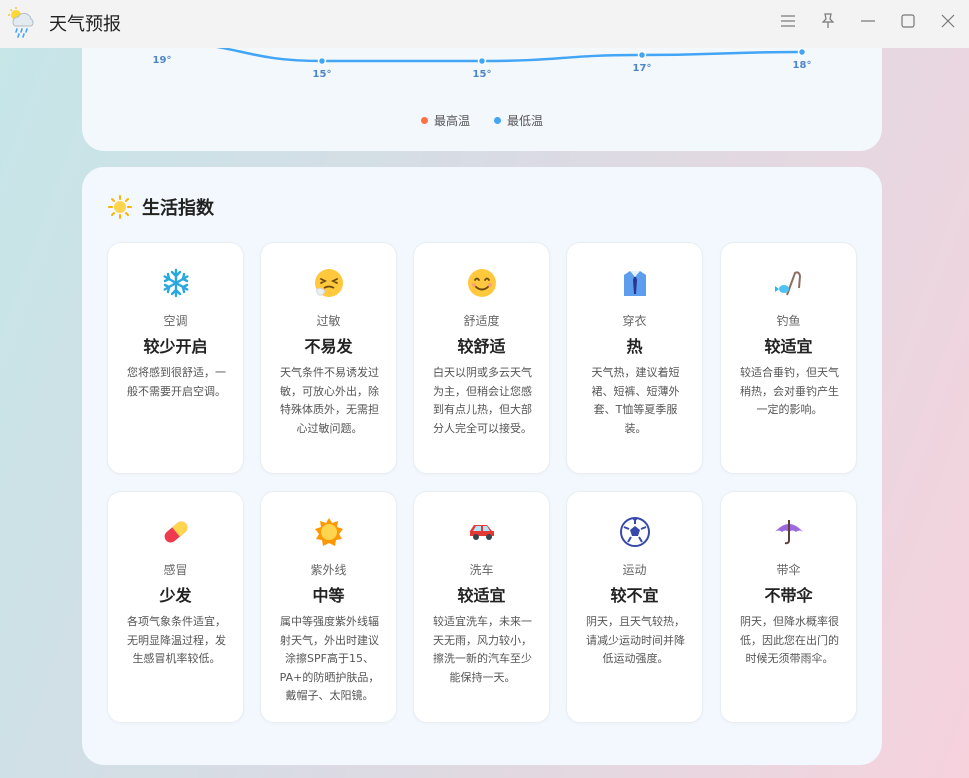 The width and height of the screenshot is (969, 778). I want to click on index-card-description: 天气热，建议着短裙、短裤、短薄外套、T恤等夏季服装。, so click(635, 400).